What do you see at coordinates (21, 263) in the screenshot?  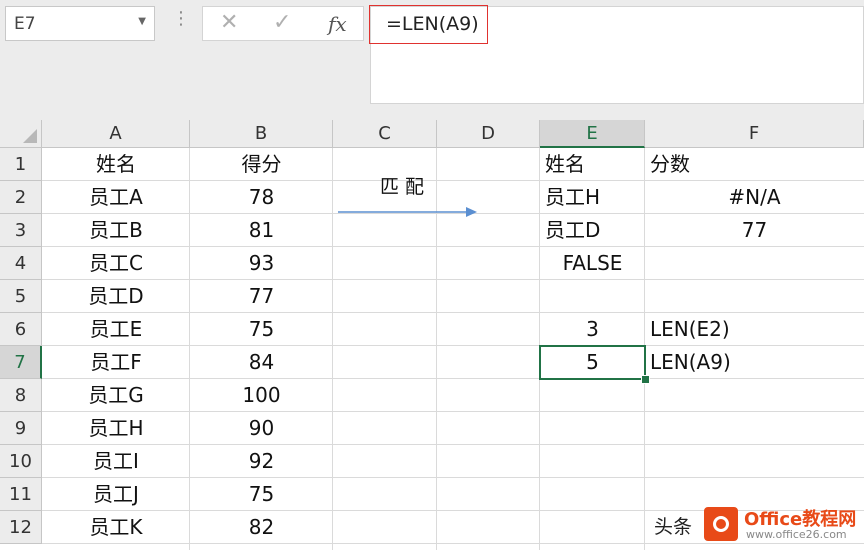 I see `row-header-4: 4` at bounding box center [21, 263].